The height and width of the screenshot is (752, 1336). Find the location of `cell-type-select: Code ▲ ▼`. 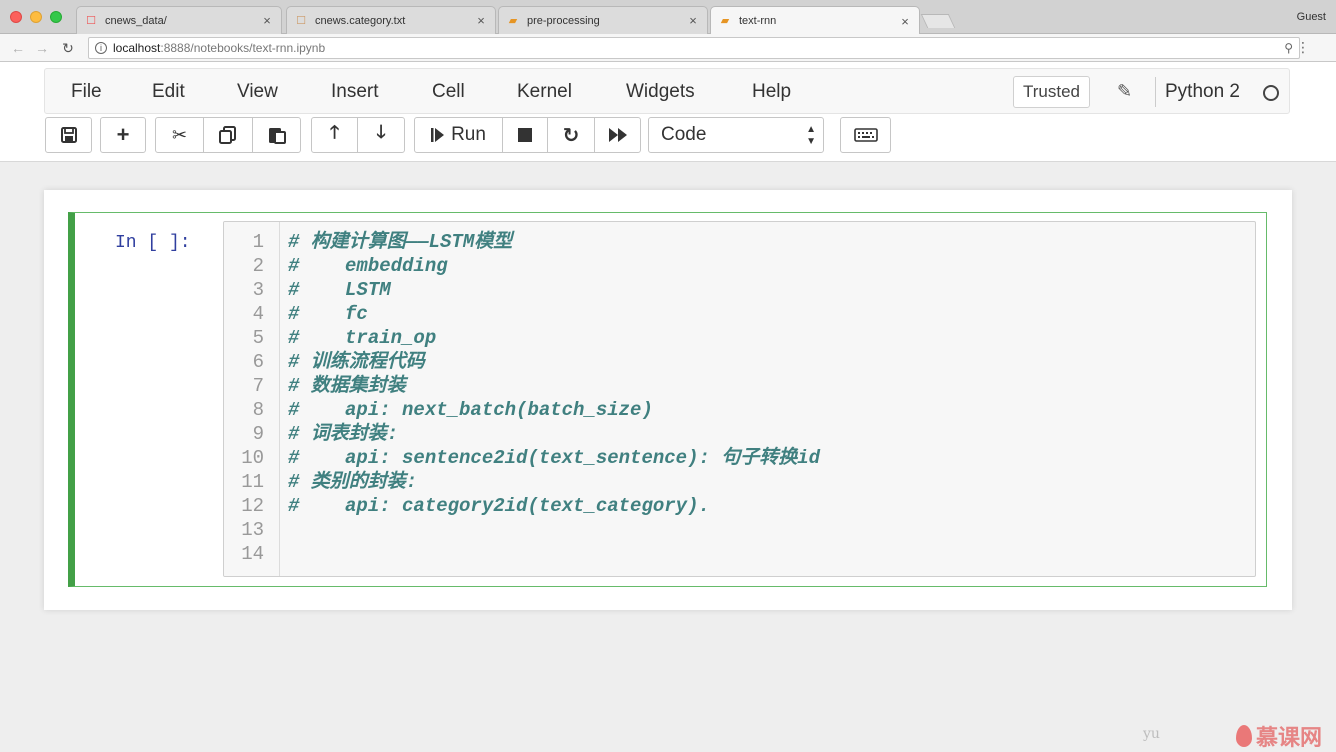

cell-type-select: Code ▲ ▼ is located at coordinates (736, 135).